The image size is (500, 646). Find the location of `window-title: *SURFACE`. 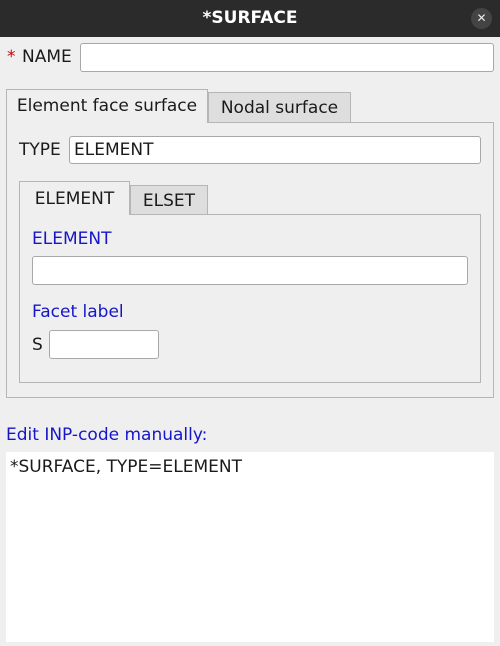

window-title: *SURFACE is located at coordinates (250, 18).